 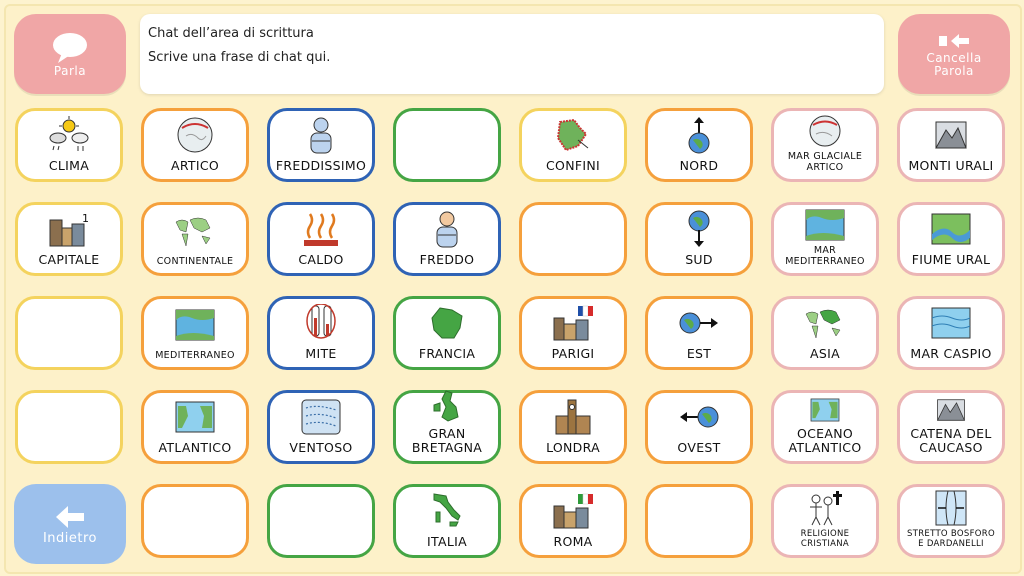 I want to click on tile-mar-caspio: MAR CASPIO, so click(x=951, y=333).